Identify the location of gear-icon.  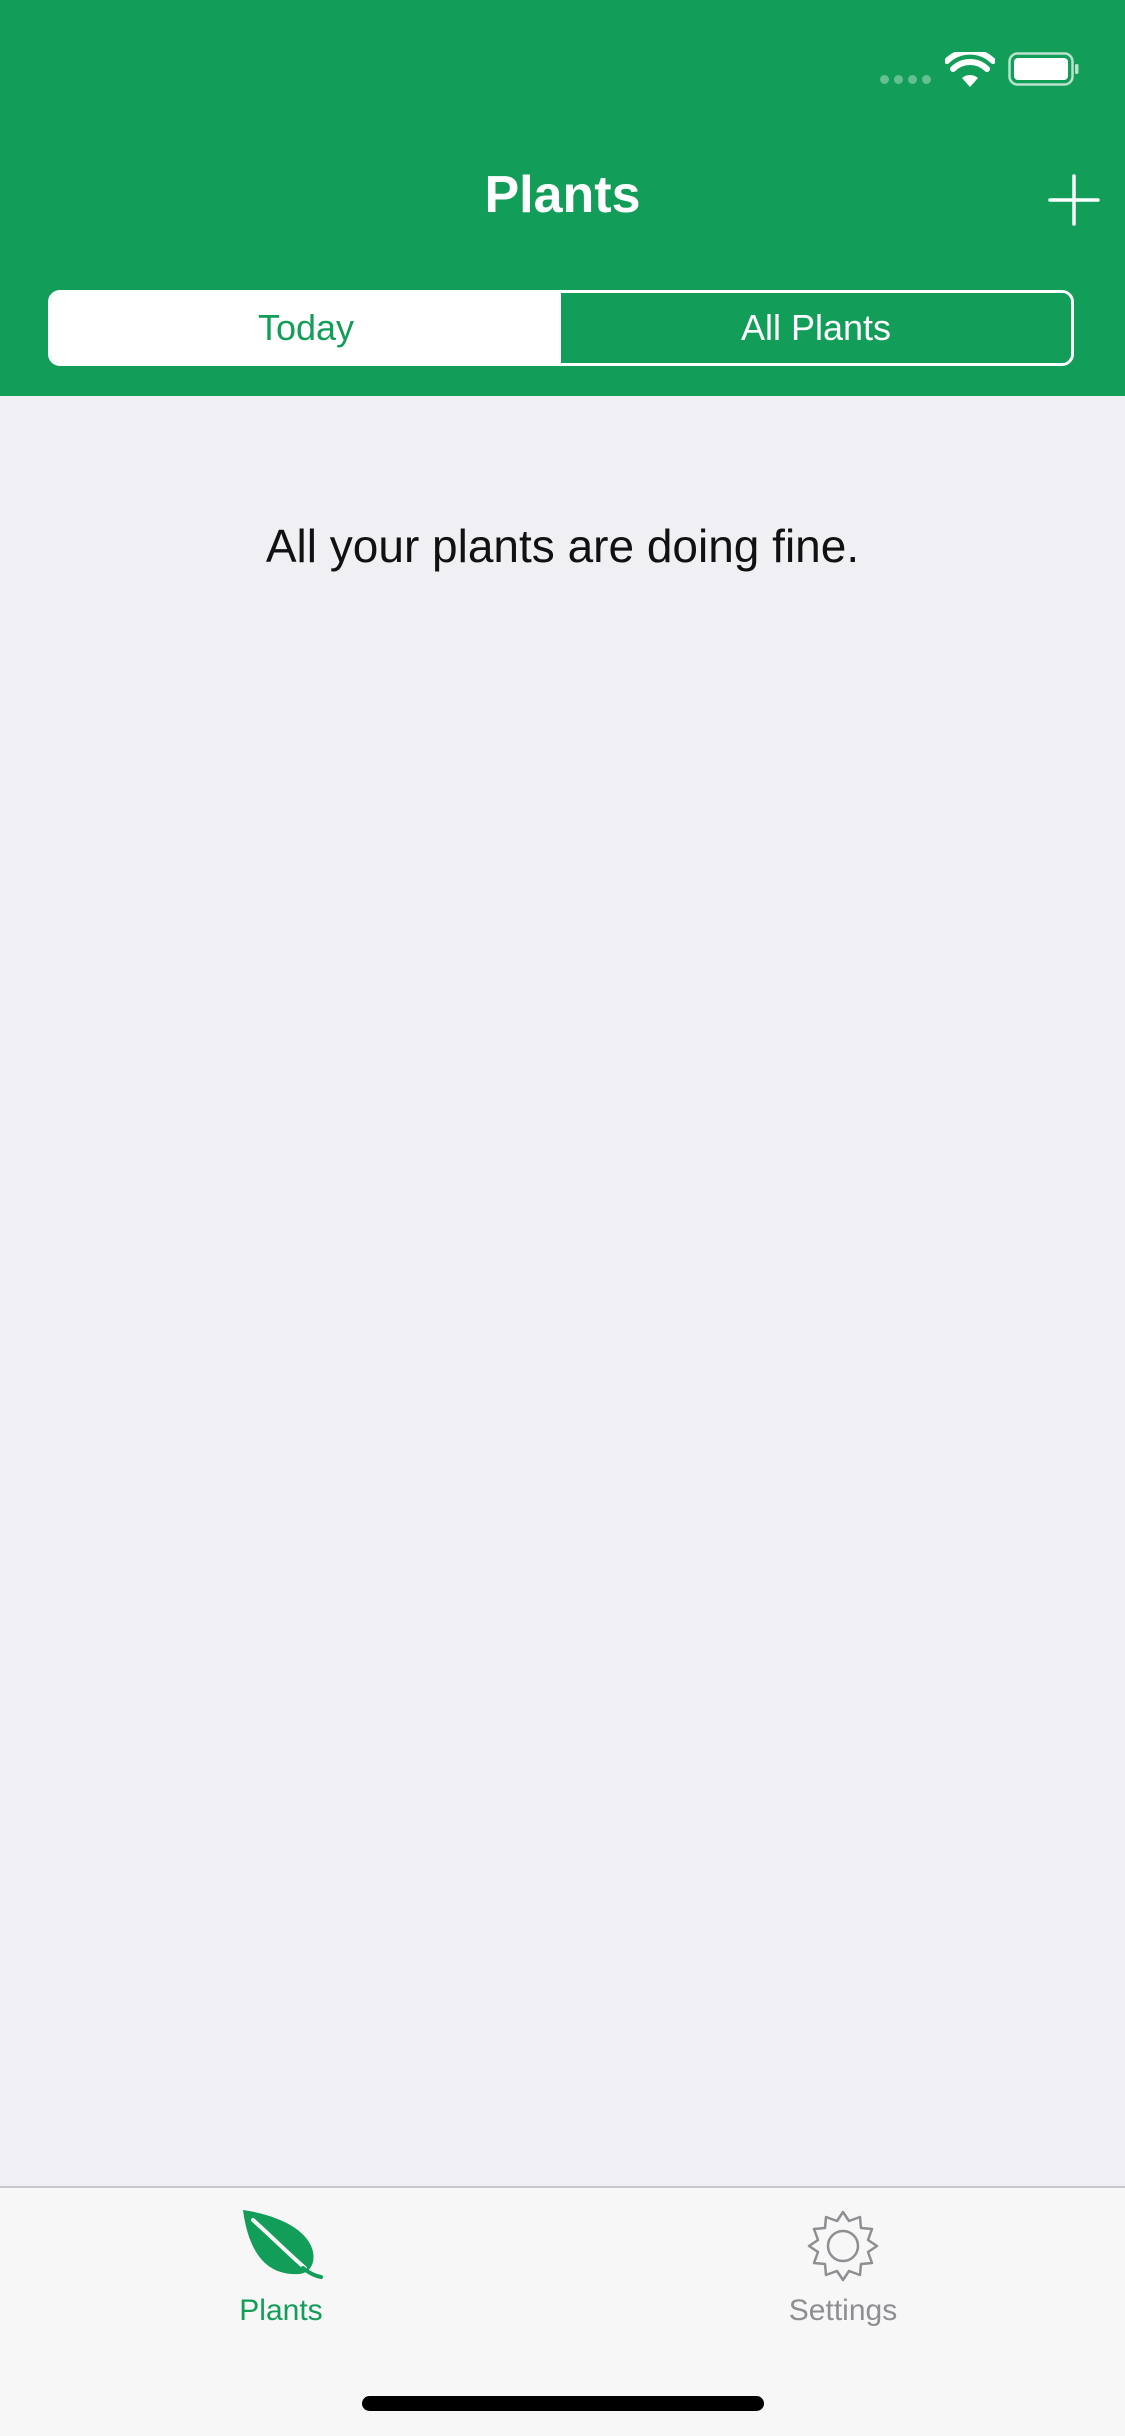
(843, 2246).